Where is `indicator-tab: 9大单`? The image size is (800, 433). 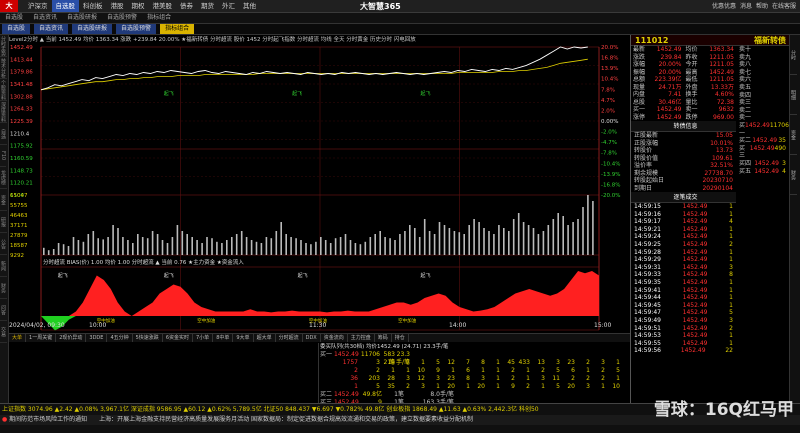 indicator-tab: 9大单 is located at coordinates (243, 338).